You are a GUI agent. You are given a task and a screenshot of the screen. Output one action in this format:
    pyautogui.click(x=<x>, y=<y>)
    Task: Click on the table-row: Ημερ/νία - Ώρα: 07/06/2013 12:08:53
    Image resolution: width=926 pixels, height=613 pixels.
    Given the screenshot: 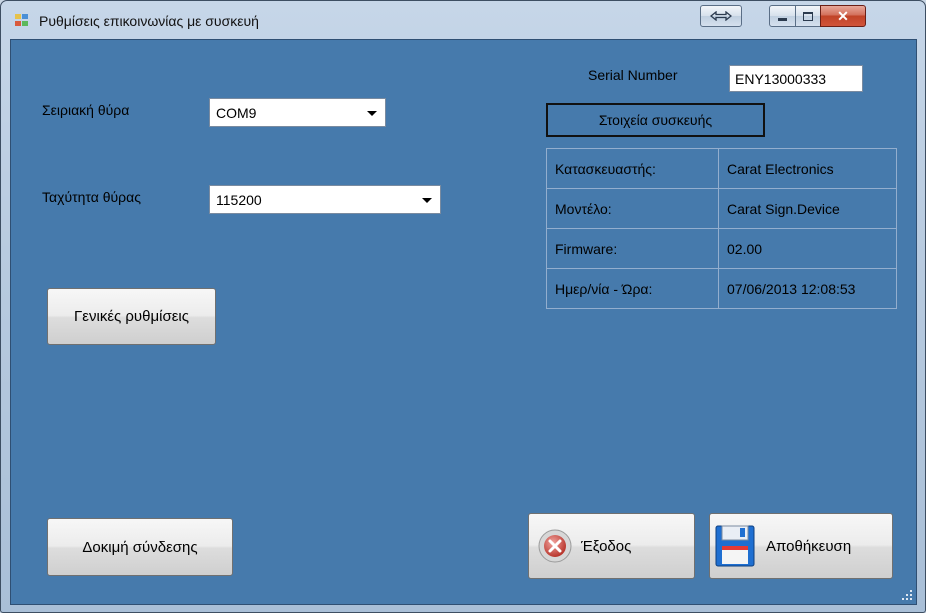 What is the action you would take?
    pyautogui.click(x=721, y=288)
    